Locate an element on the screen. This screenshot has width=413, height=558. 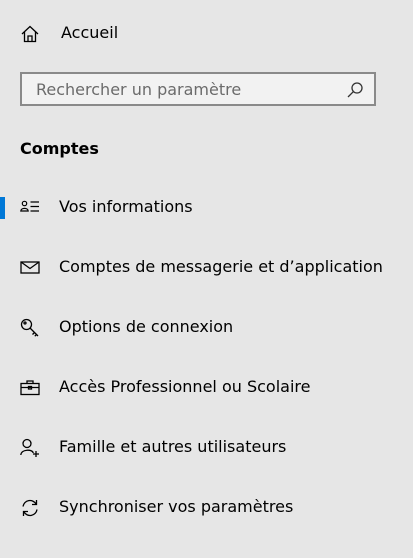
sidebar-item-label: Options de connexion is located at coordinates (146, 326).